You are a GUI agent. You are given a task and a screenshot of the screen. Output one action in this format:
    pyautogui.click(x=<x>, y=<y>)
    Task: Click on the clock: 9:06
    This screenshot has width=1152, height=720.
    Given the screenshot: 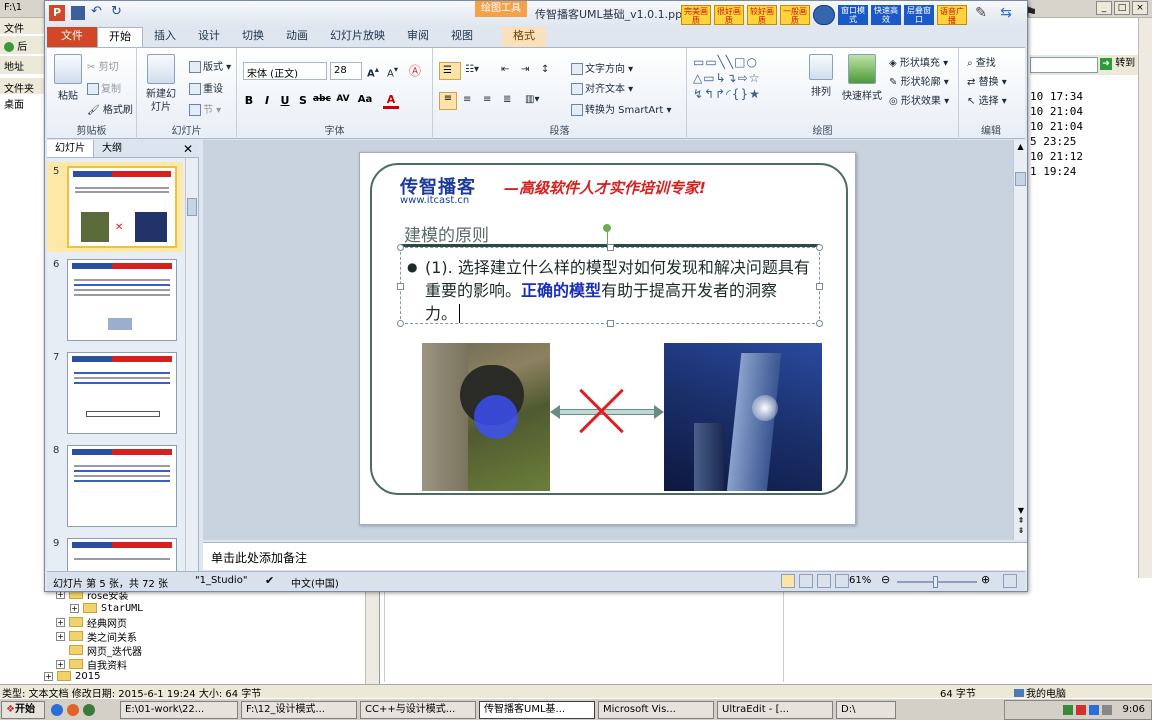 What is the action you would take?
    pyautogui.click(x=1134, y=709)
    